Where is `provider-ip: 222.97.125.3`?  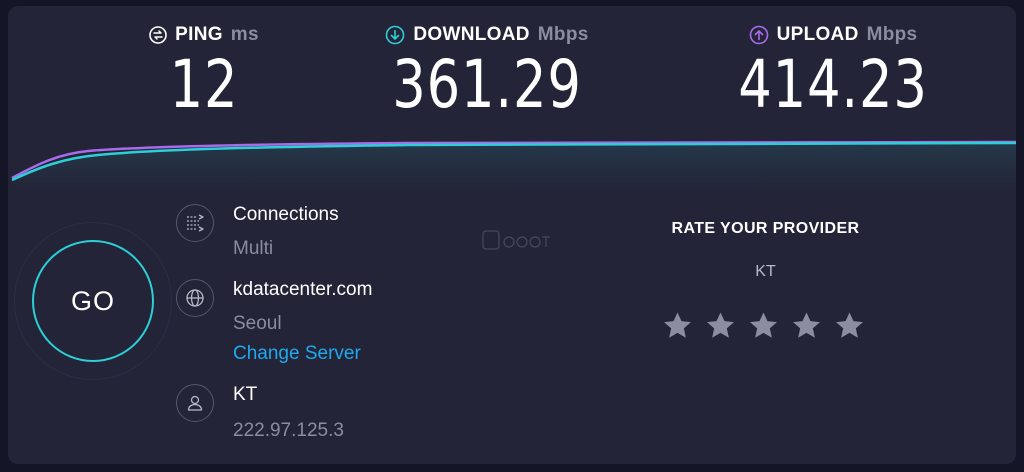 provider-ip: 222.97.125.3 is located at coordinates (288, 430).